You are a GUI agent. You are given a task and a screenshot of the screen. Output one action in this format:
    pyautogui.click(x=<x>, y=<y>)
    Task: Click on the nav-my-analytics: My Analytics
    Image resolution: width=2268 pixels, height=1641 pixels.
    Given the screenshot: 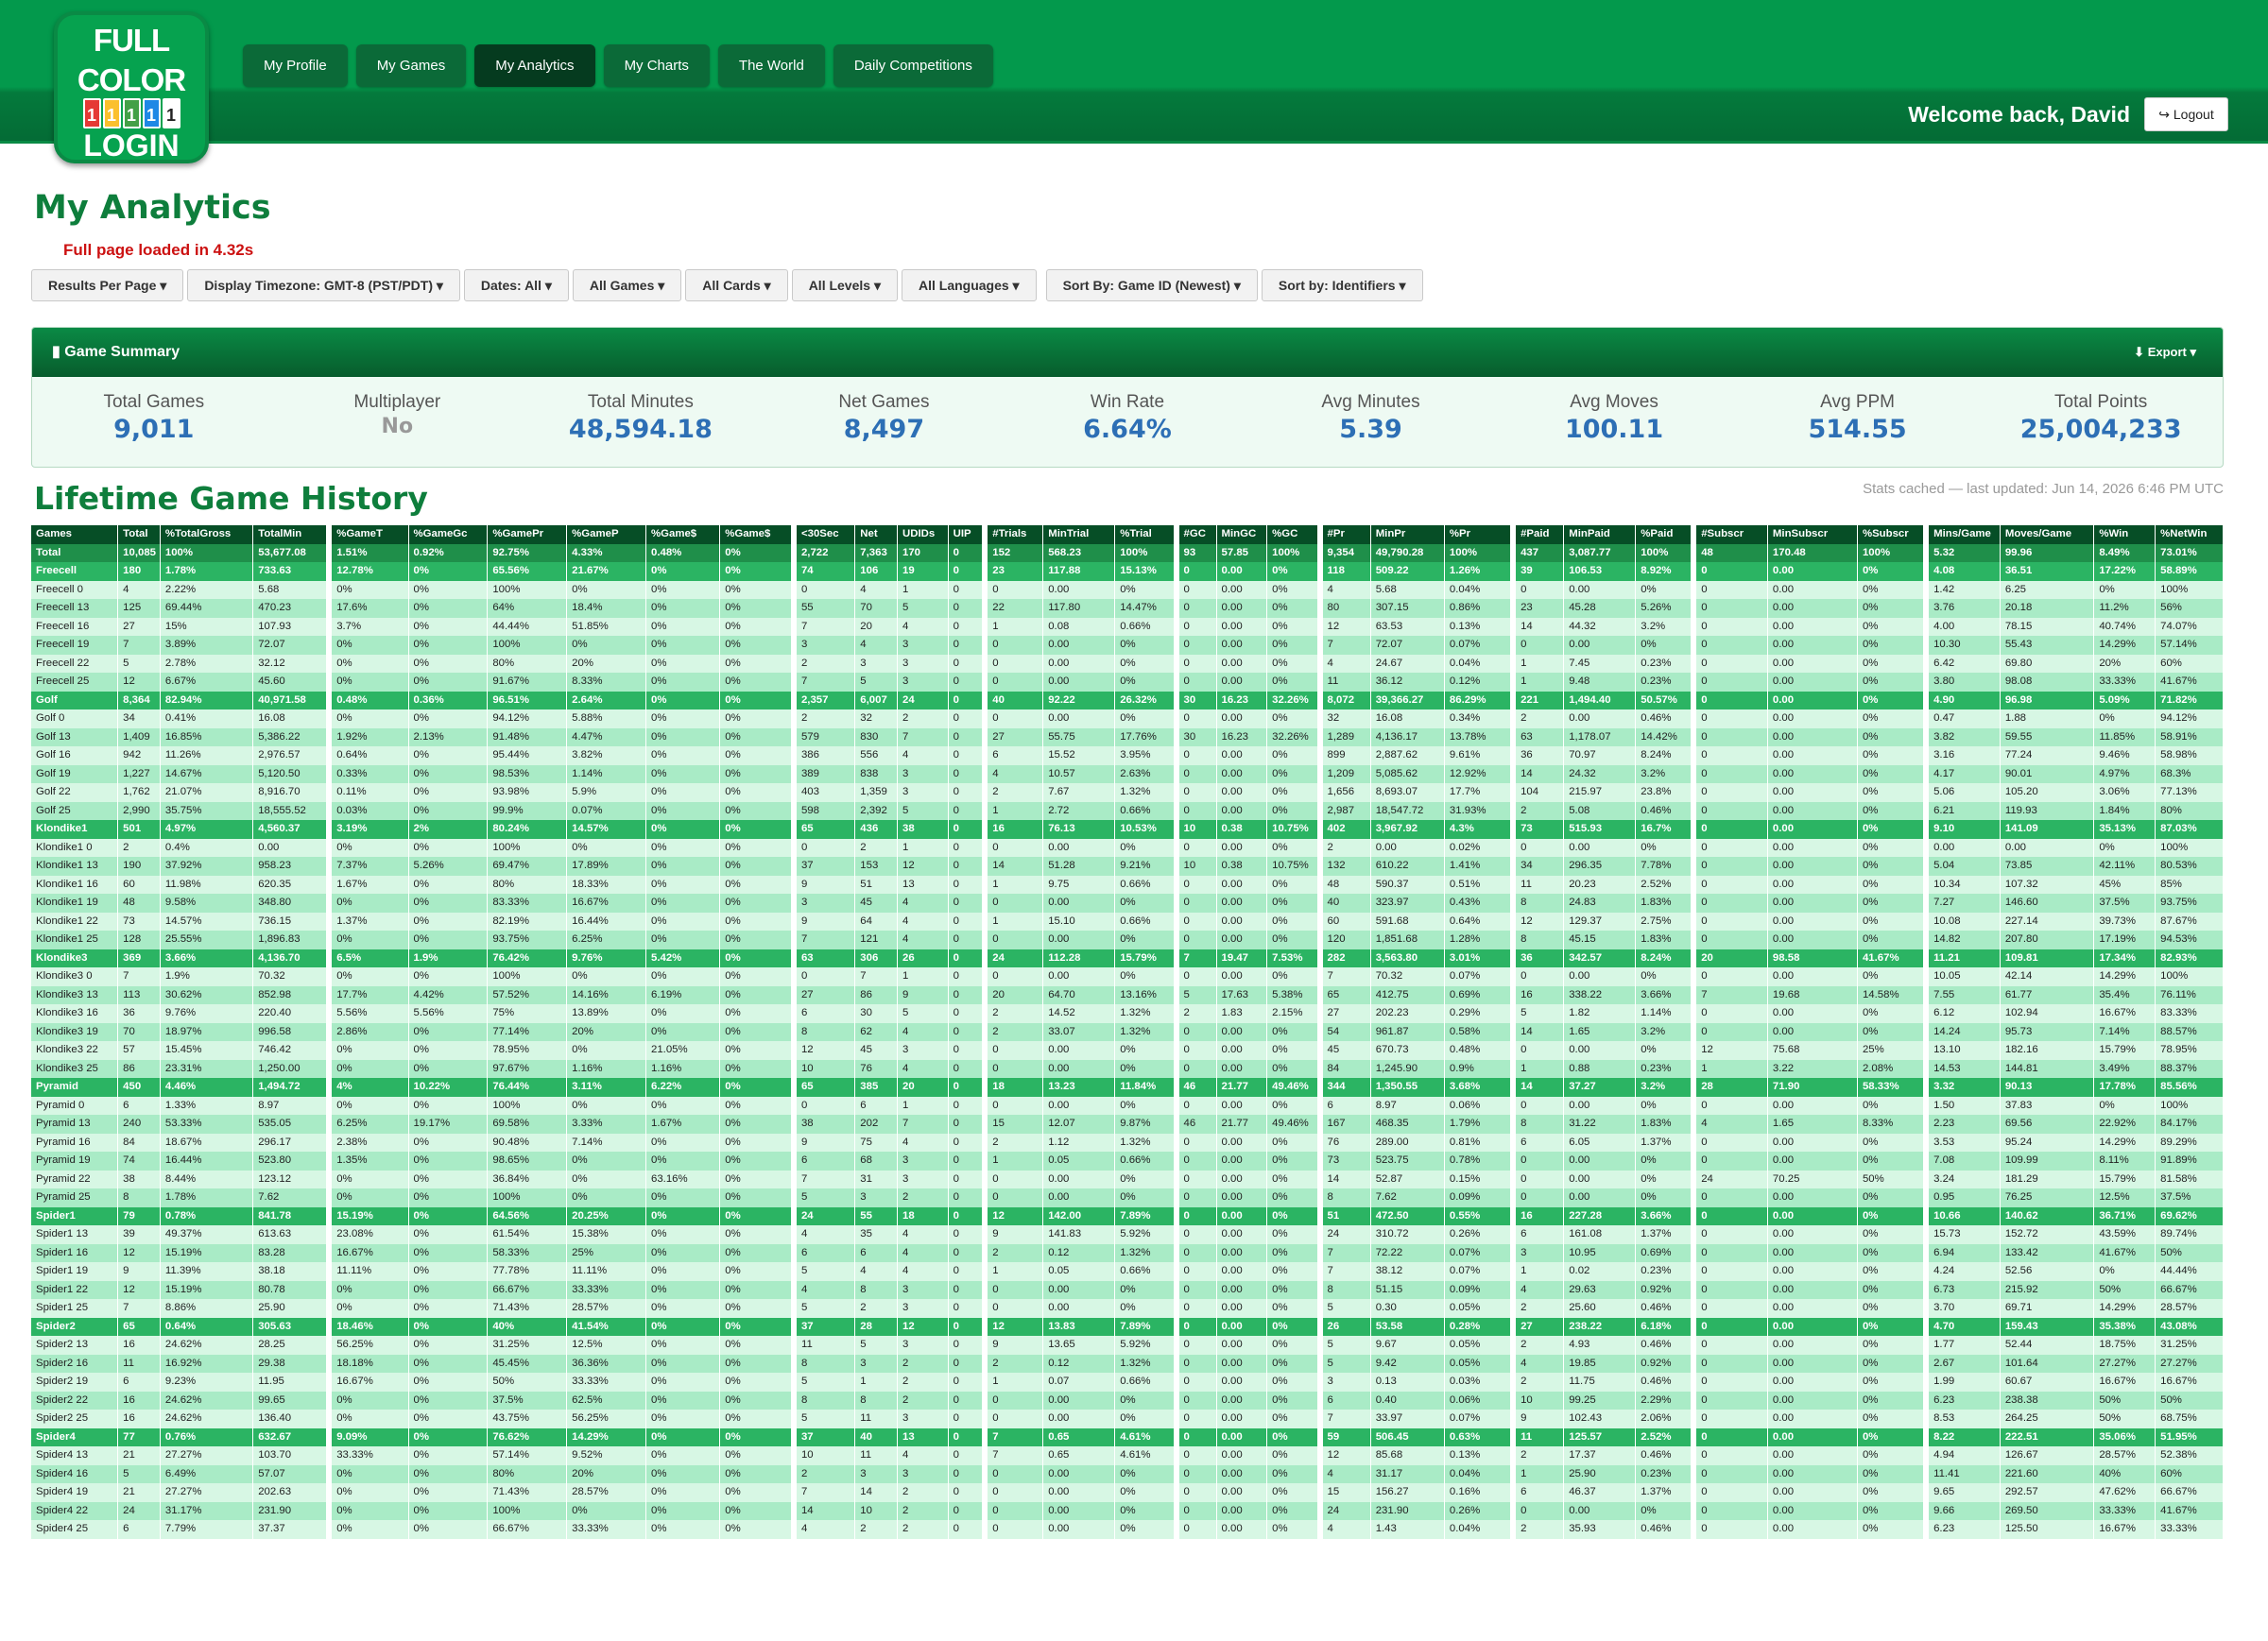 What is the action you would take?
    pyautogui.click(x=534, y=65)
    